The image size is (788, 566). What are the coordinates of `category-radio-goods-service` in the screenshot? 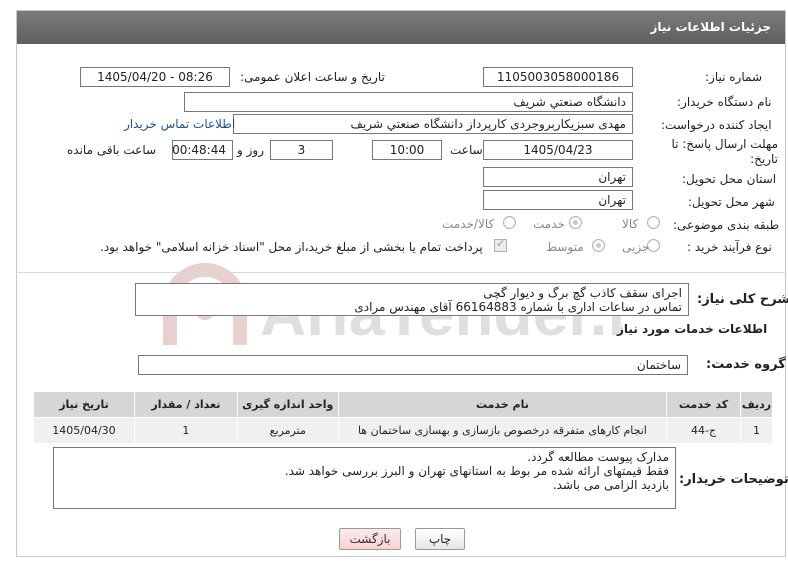 It's located at (509, 222).